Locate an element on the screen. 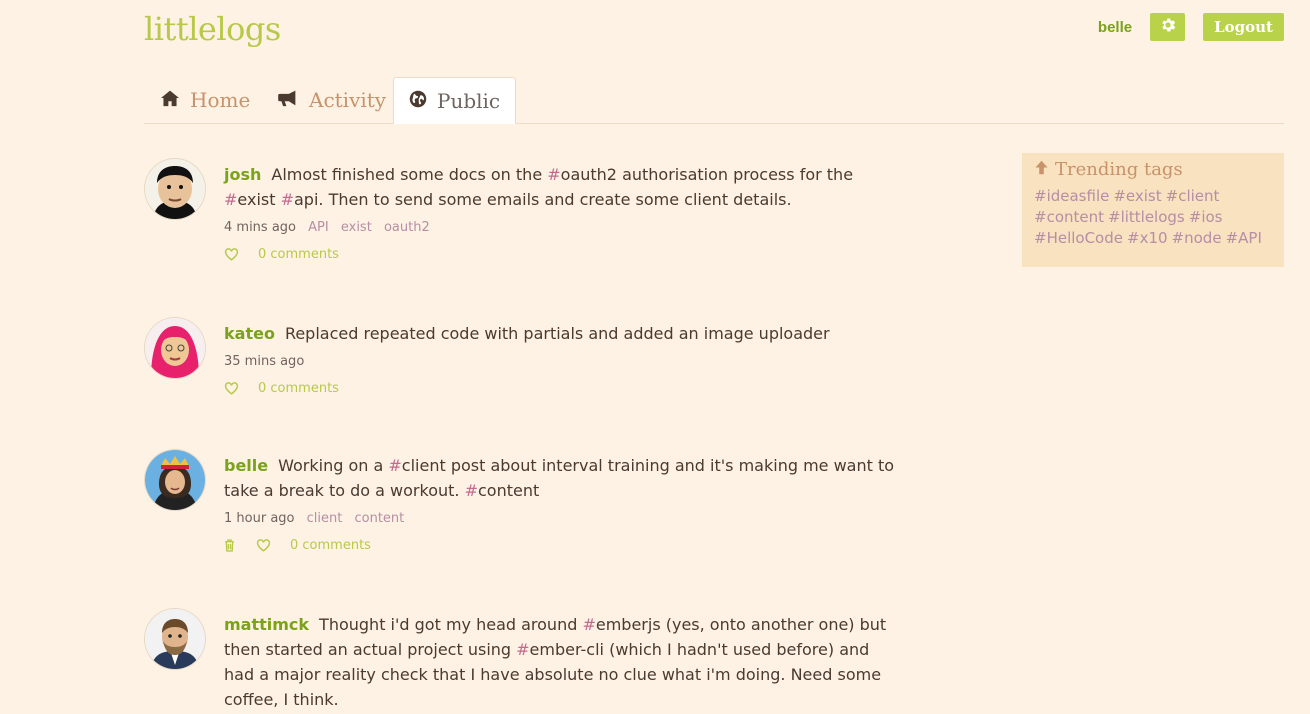 The width and height of the screenshot is (1310, 714). logout-button: Logout is located at coordinates (1243, 27).